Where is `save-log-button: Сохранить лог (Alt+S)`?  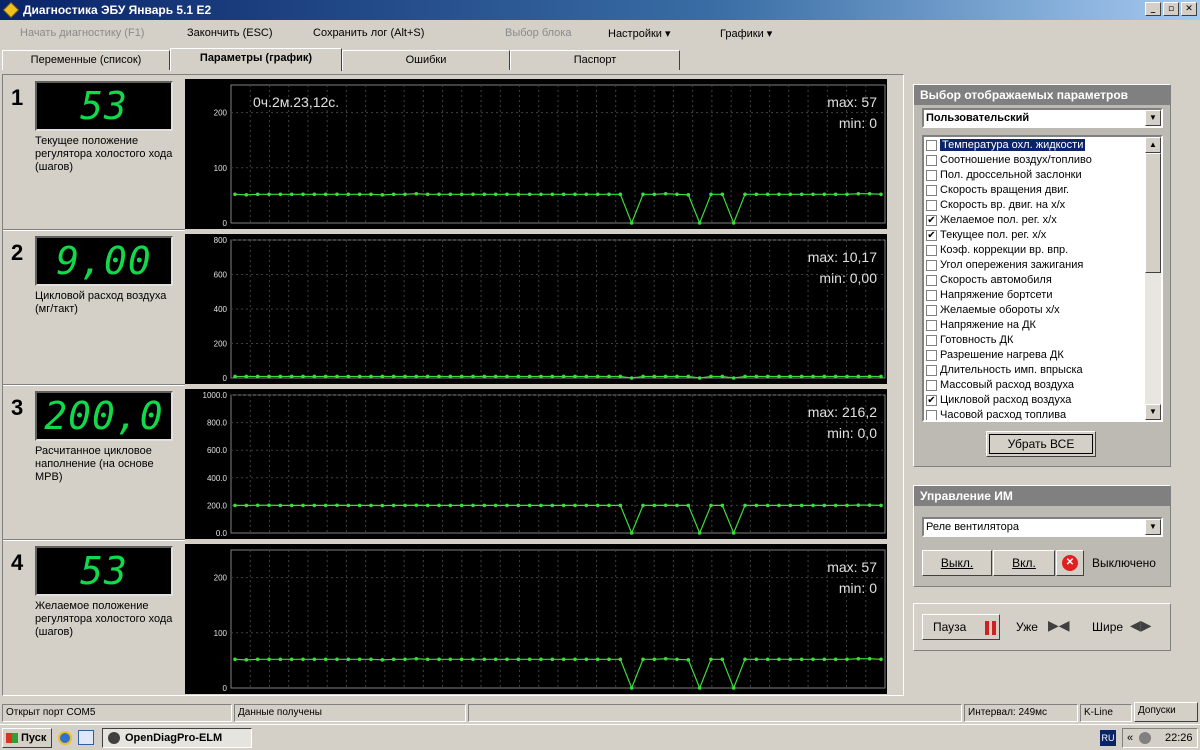 save-log-button: Сохранить лог (Alt+S) is located at coordinates (368, 33).